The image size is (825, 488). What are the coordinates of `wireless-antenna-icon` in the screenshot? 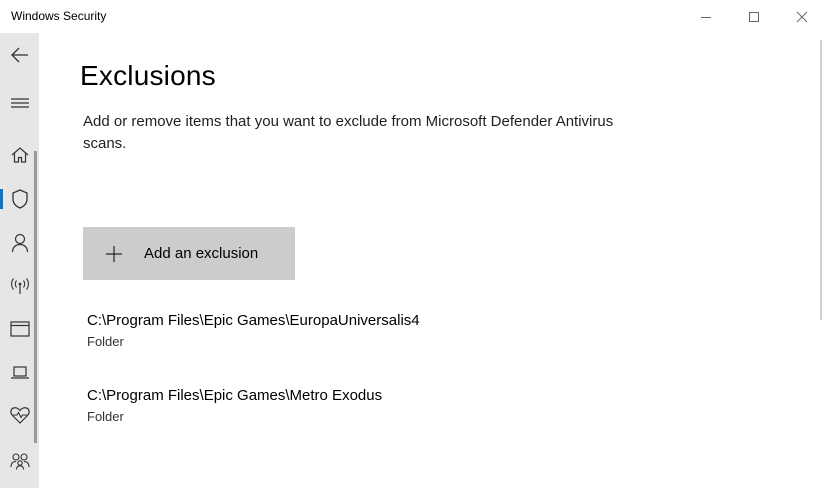 It's located at (19, 286).